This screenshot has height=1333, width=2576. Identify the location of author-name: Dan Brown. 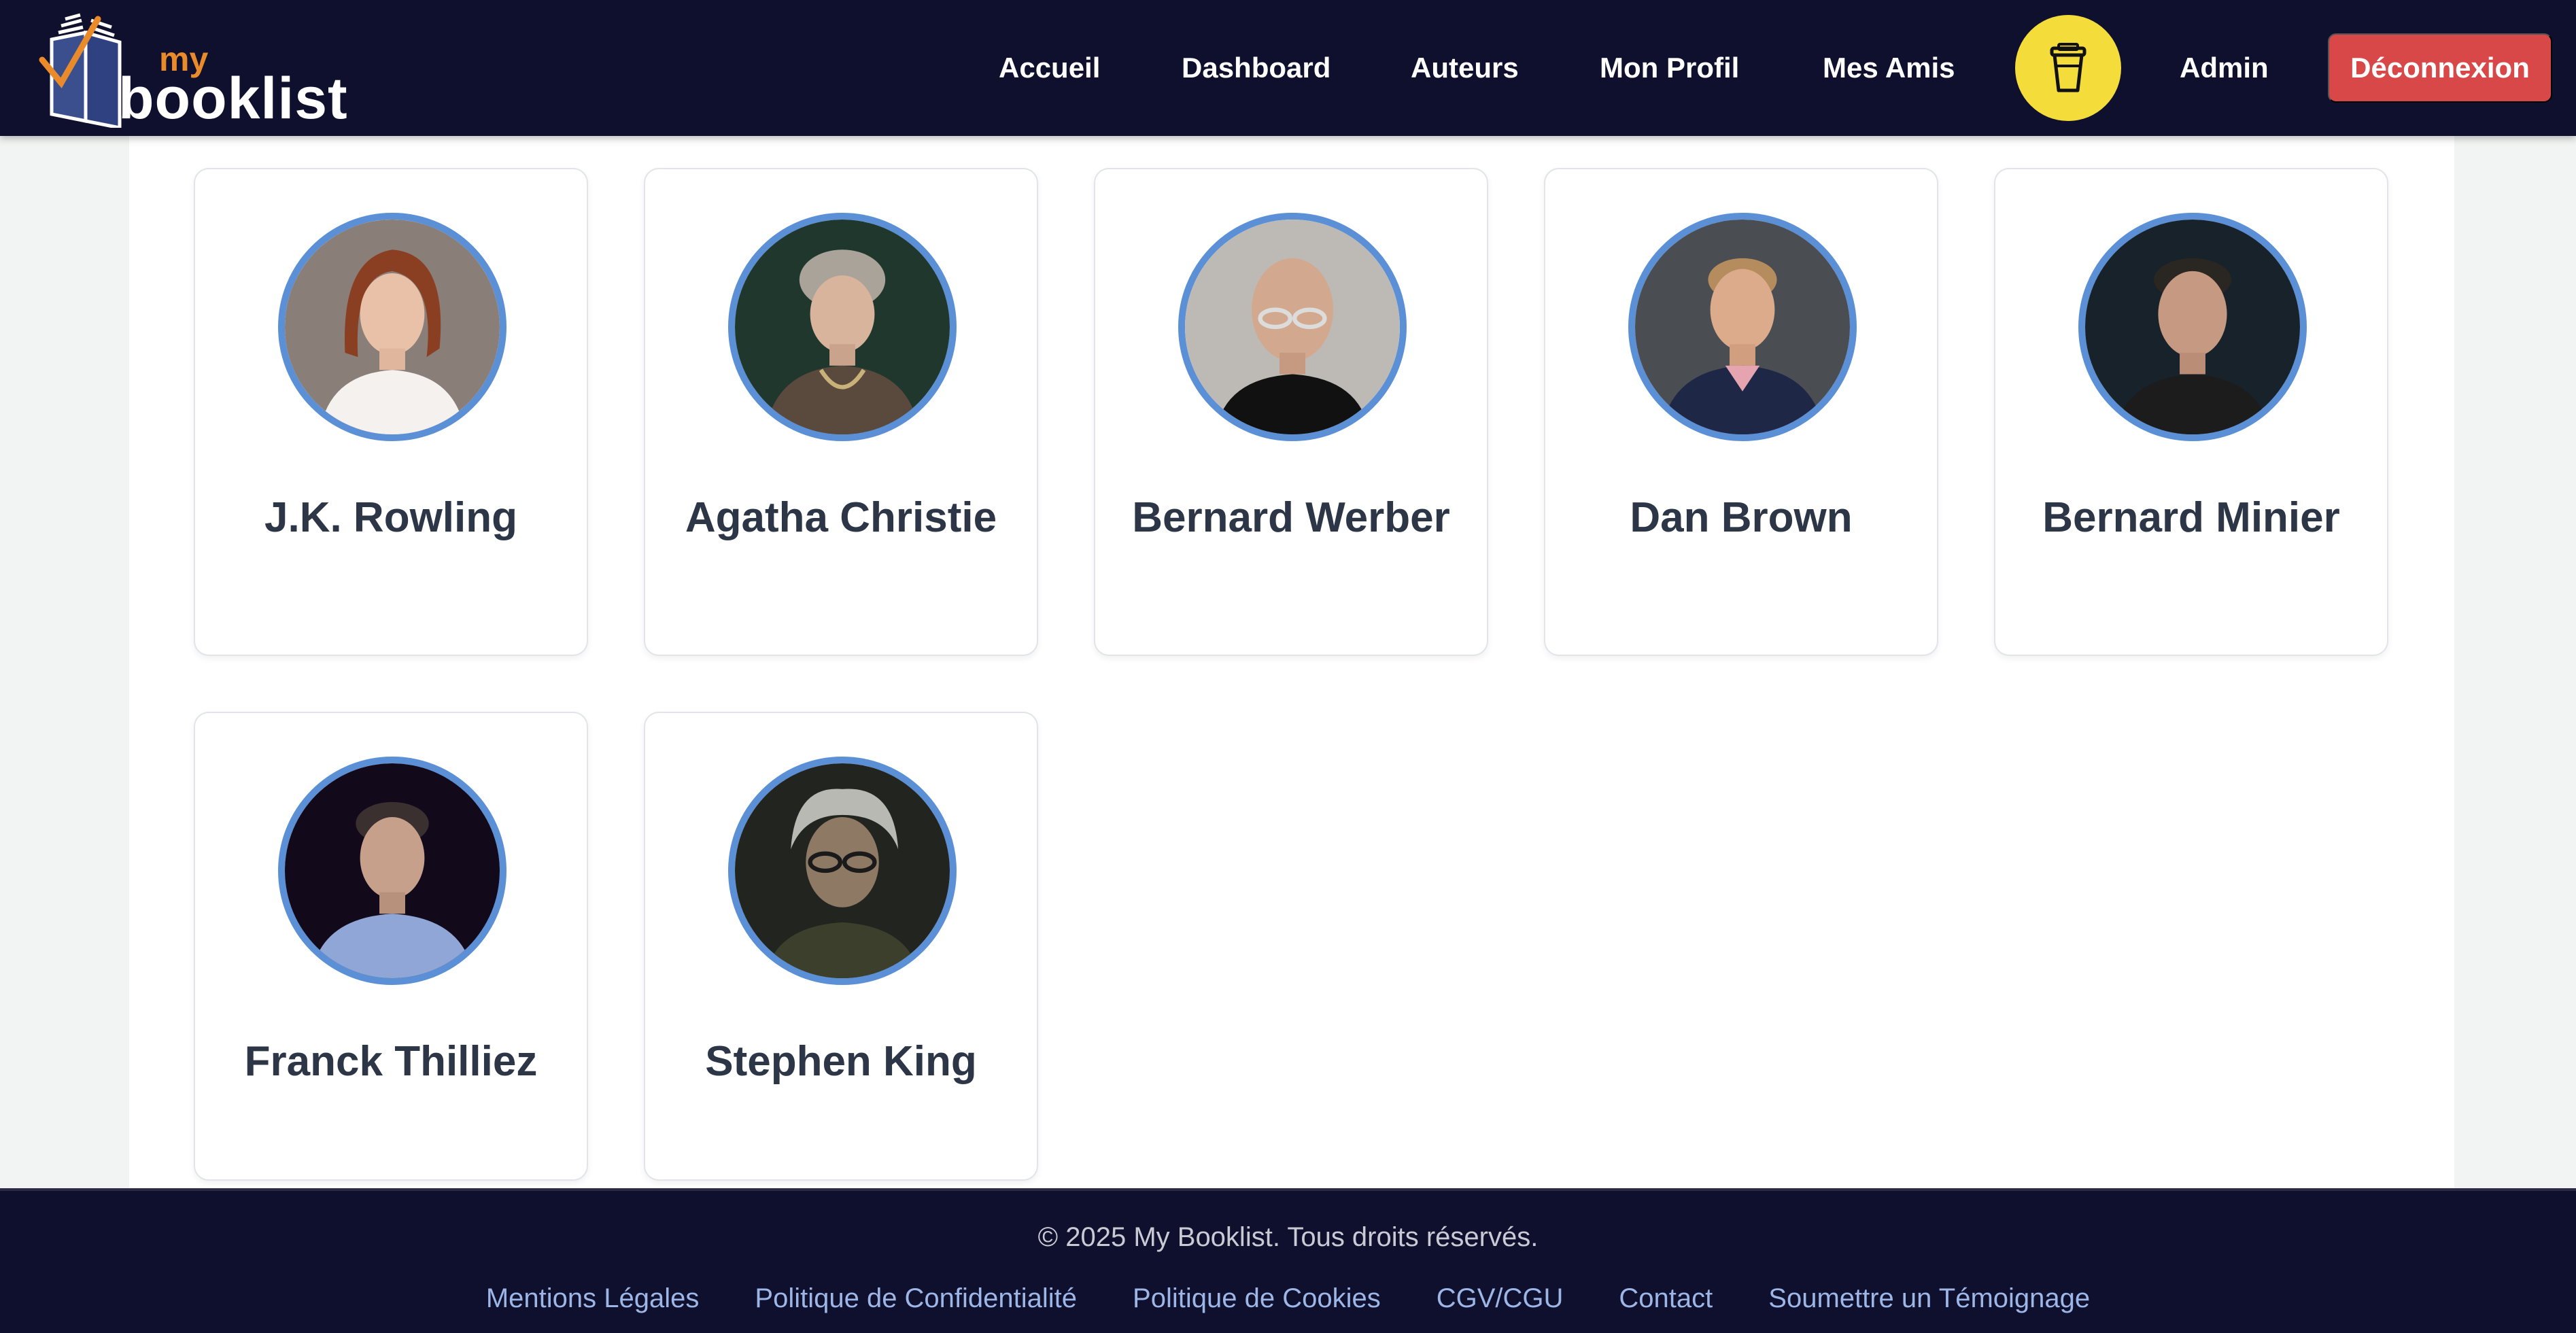
(1742, 517).